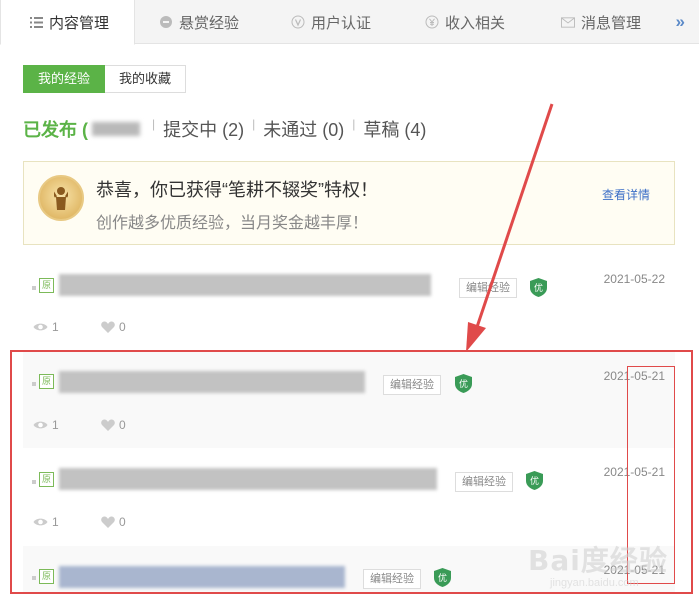 Image resolution: width=699 pixels, height=609 pixels. I want to click on baidu-watermark: Bai度经验 jingyan.baidu.com, so click(603, 564).